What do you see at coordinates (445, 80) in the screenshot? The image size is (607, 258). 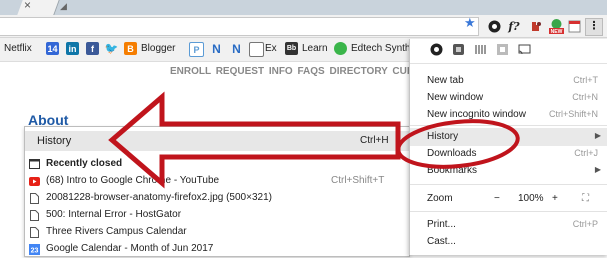 I see `menu-item-label: New tab` at bounding box center [445, 80].